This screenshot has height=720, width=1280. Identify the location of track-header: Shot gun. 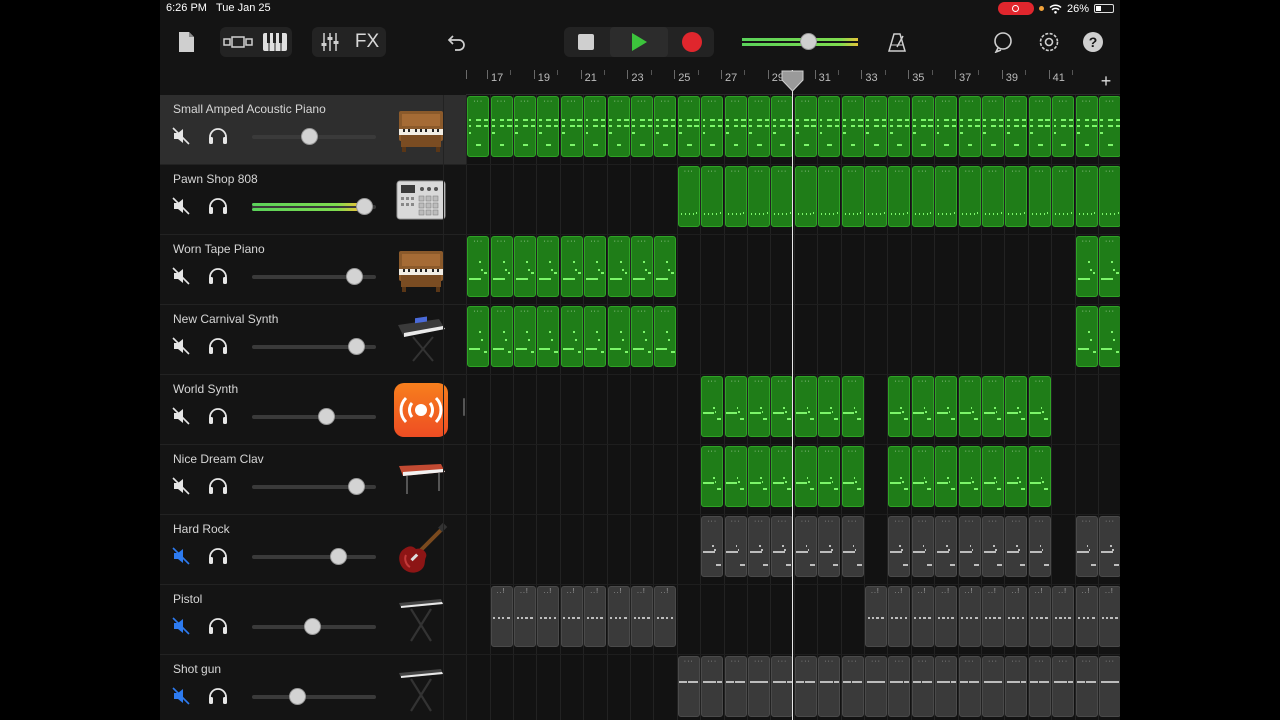
(313, 687).